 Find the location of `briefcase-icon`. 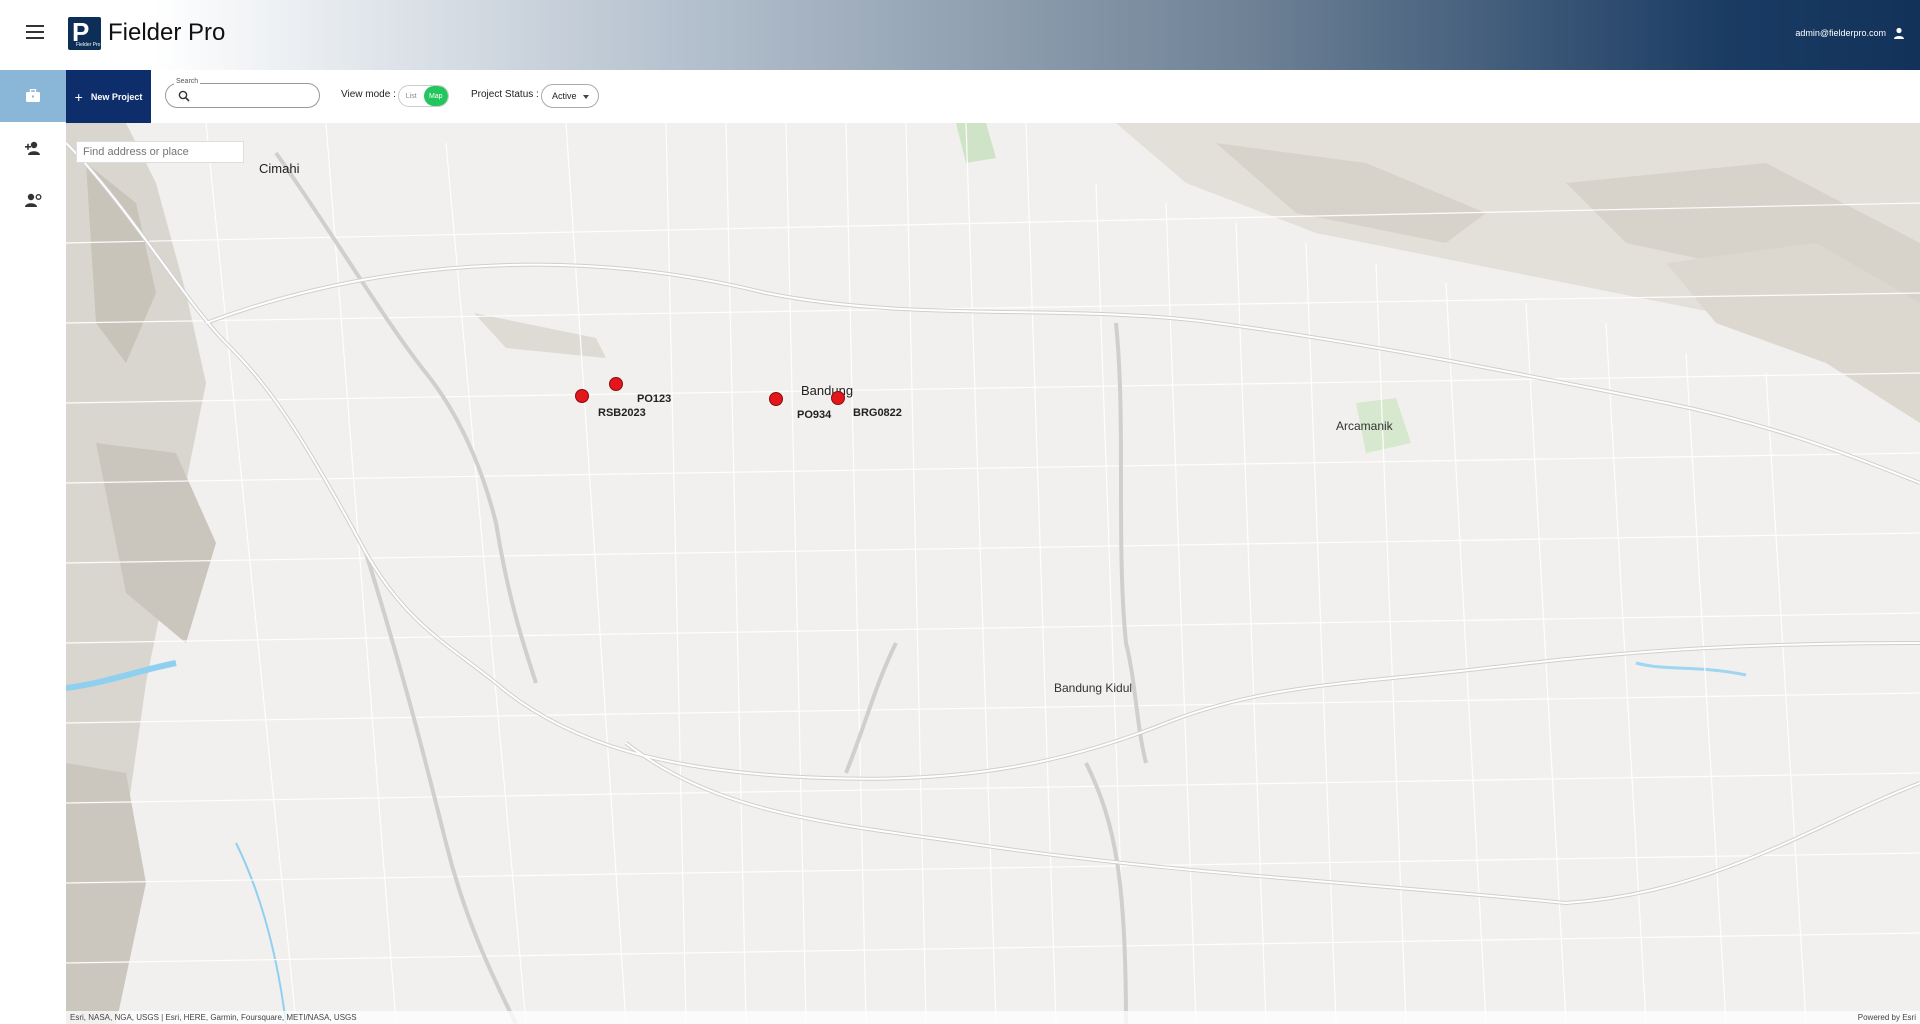

briefcase-icon is located at coordinates (33, 95).